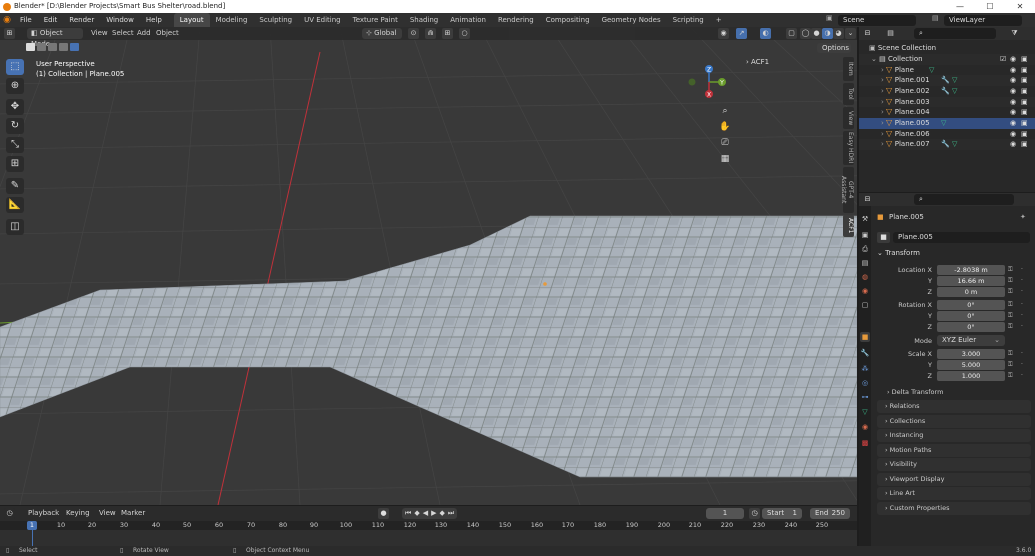  I want to click on shading-wireframe-icon: ◯, so click(805, 33).